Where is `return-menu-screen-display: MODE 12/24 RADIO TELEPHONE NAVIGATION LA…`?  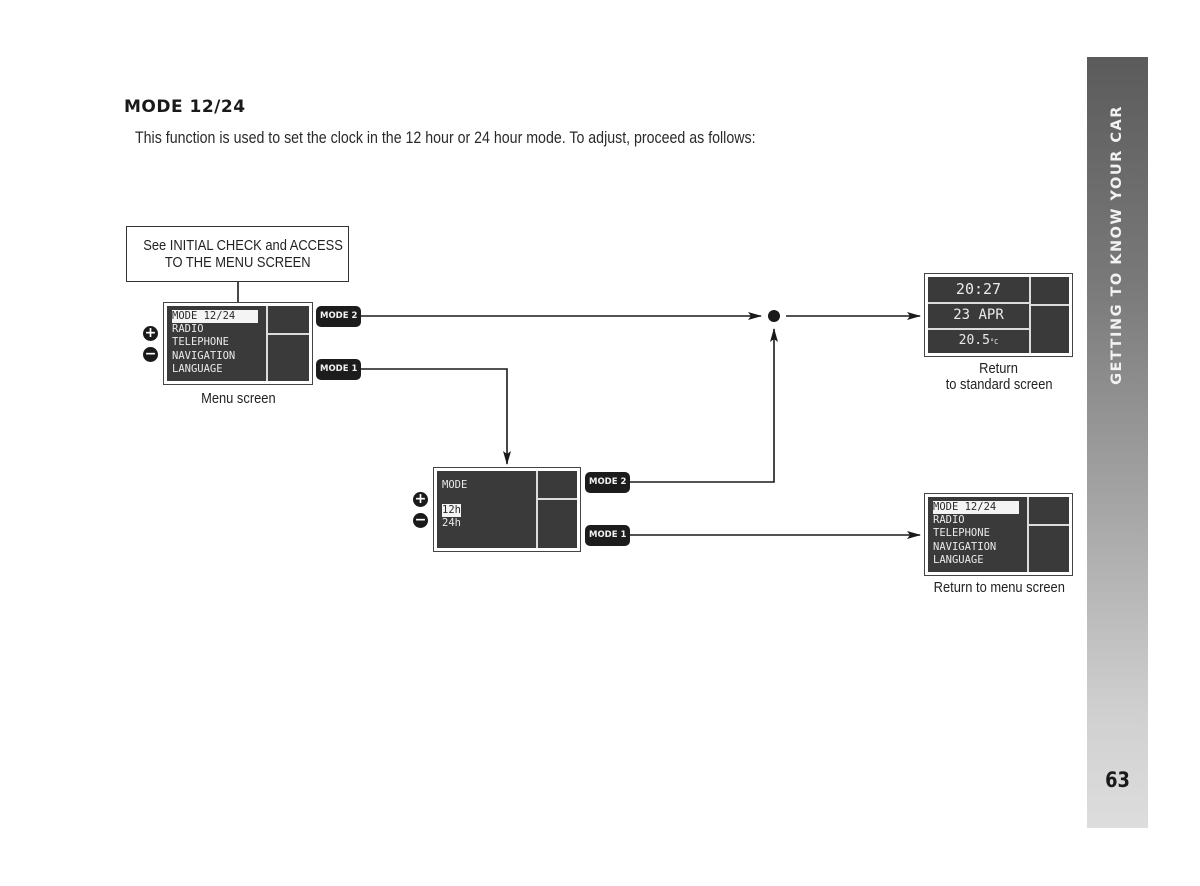
return-menu-screen-display: MODE 12/24 RADIO TELEPHONE NAVIGATION LA… is located at coordinates (998, 534).